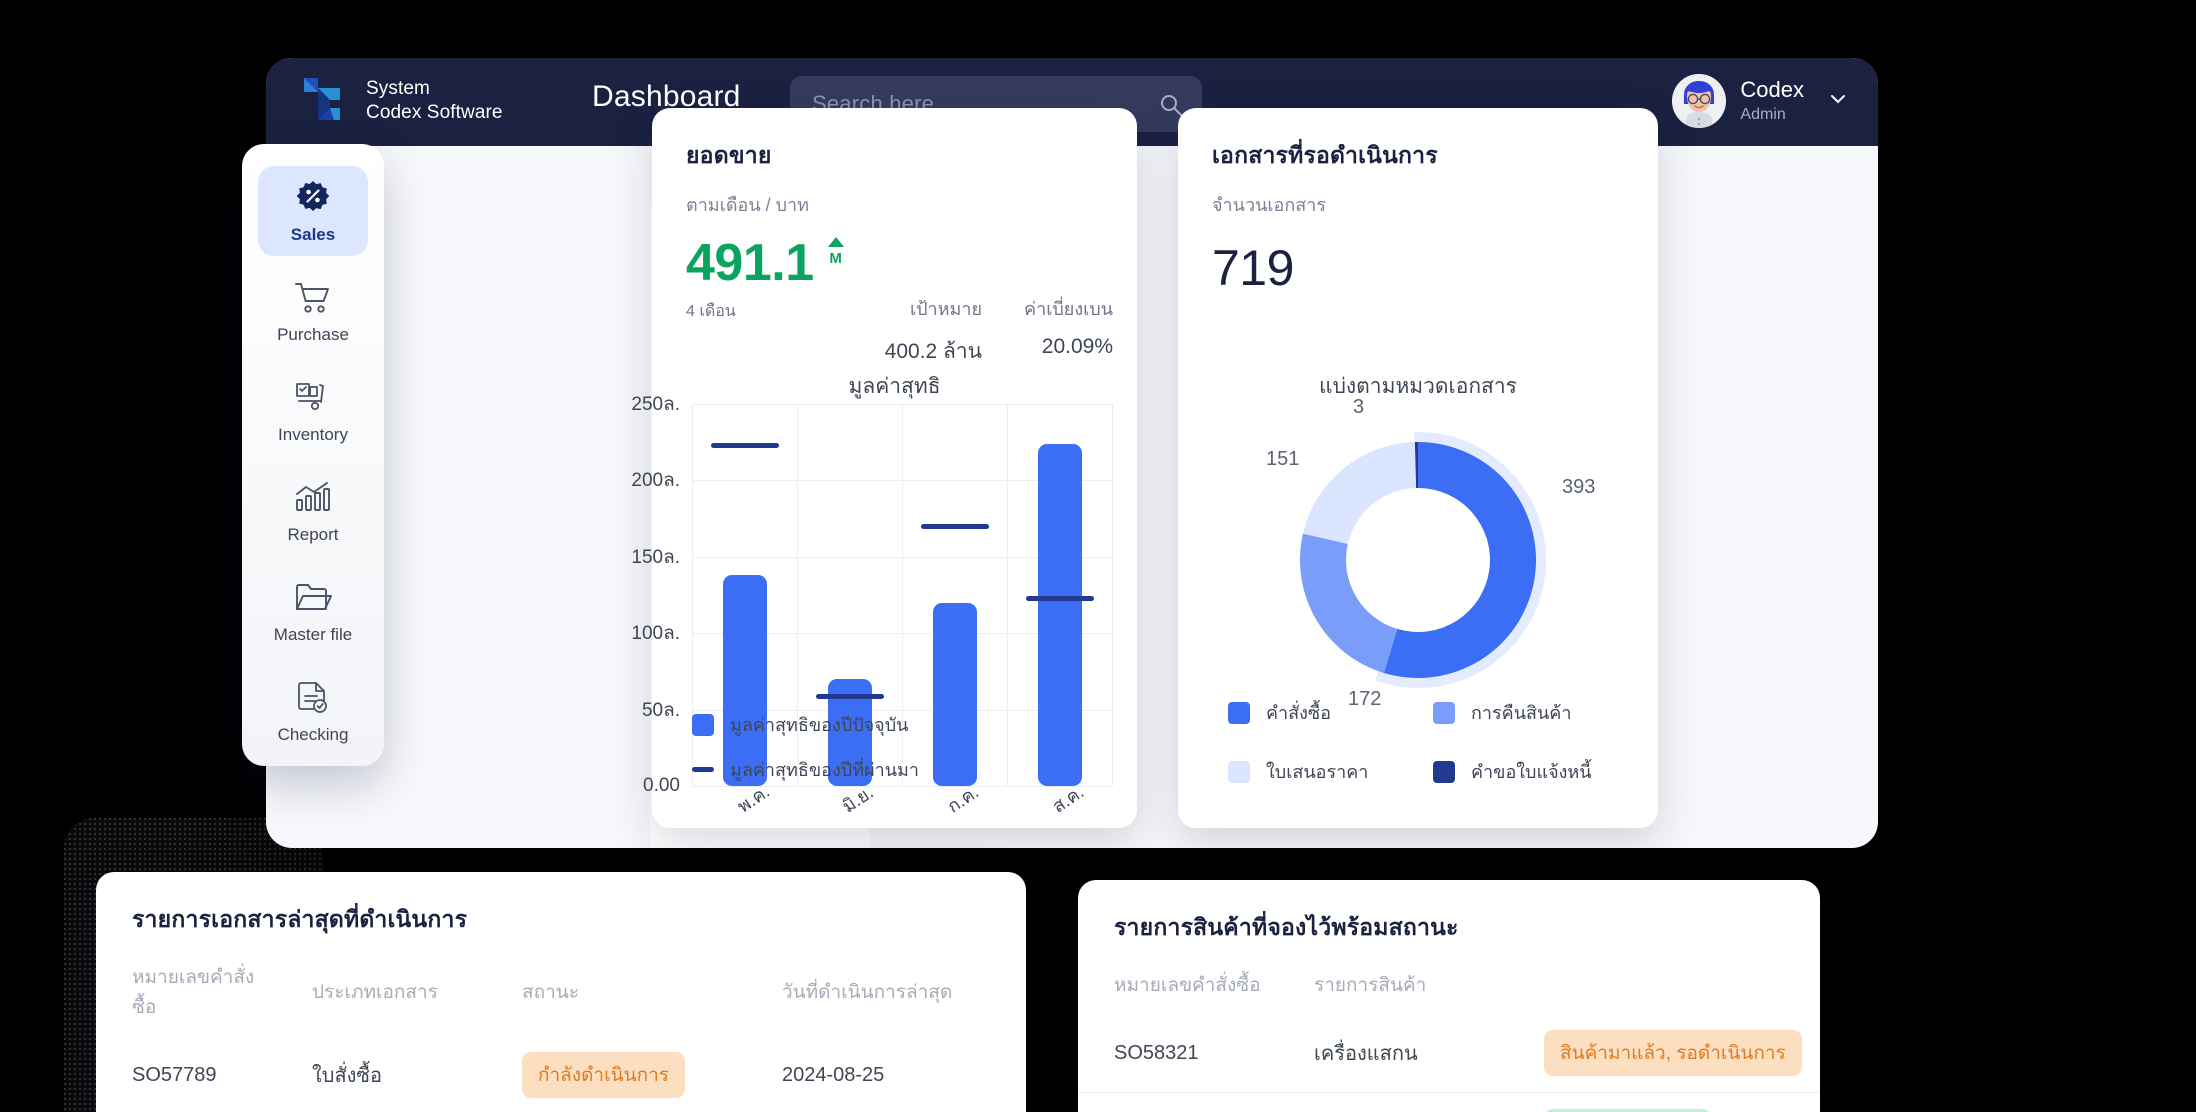 The image size is (2196, 1112). Describe the element at coordinates (550, 992) in the screenshot. I see `column-status: สถานะ` at that location.